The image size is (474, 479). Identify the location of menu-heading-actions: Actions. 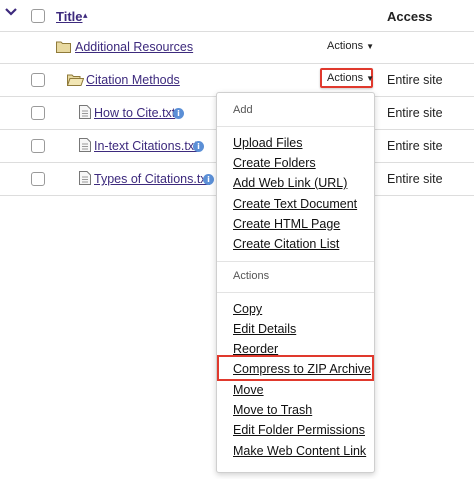
(251, 276).